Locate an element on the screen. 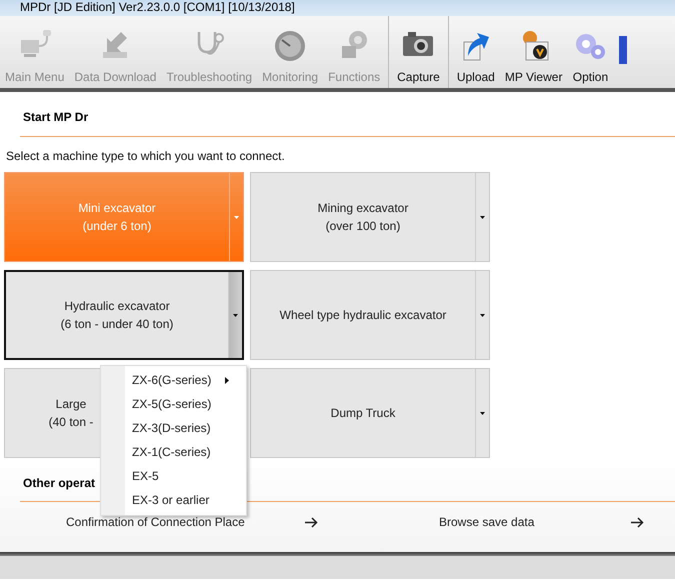 The image size is (675, 583). machine-type-button: Dump Truck is located at coordinates (370, 413).